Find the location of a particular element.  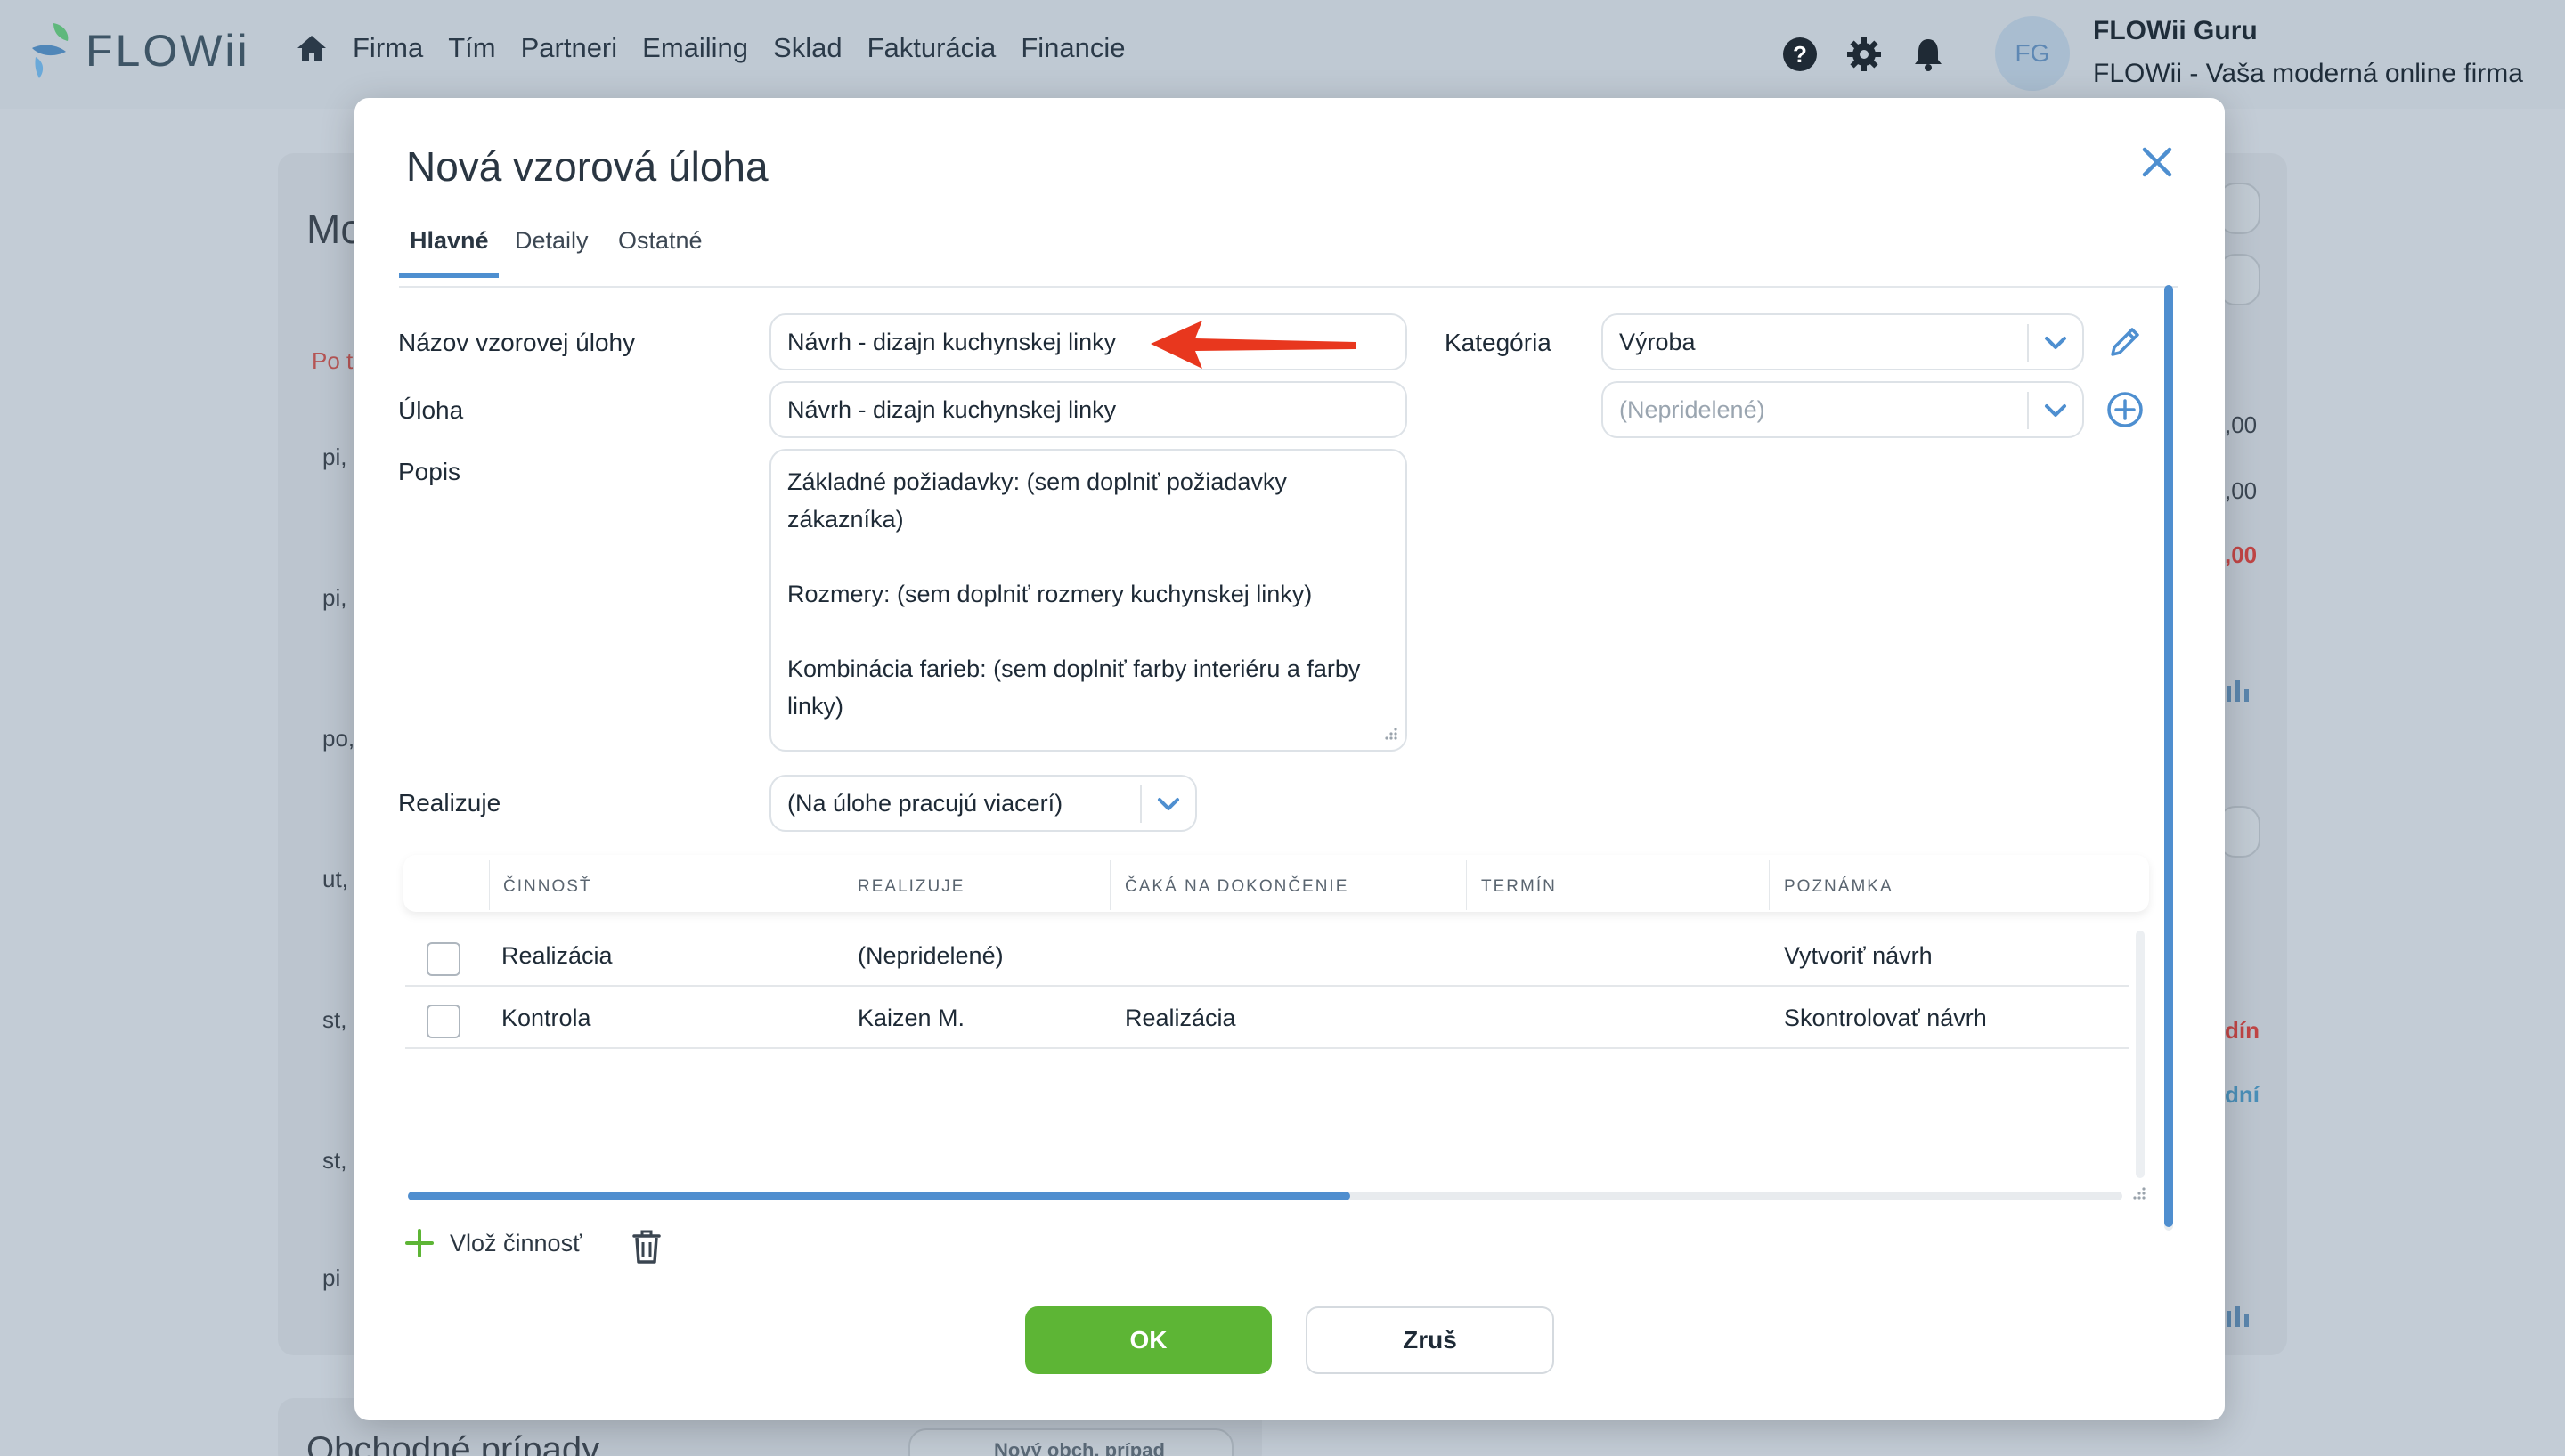

background-day: ut, is located at coordinates (335, 879).